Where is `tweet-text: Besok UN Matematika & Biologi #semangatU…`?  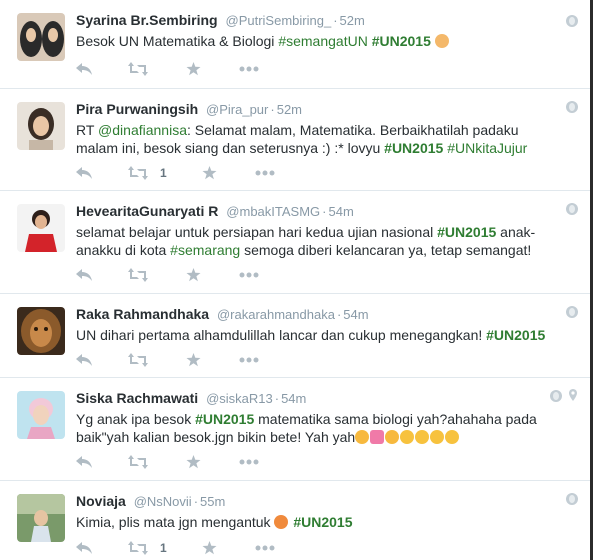
tweet-text: Besok UN Matematika & Biologi #semangatU… is located at coordinates (319, 41).